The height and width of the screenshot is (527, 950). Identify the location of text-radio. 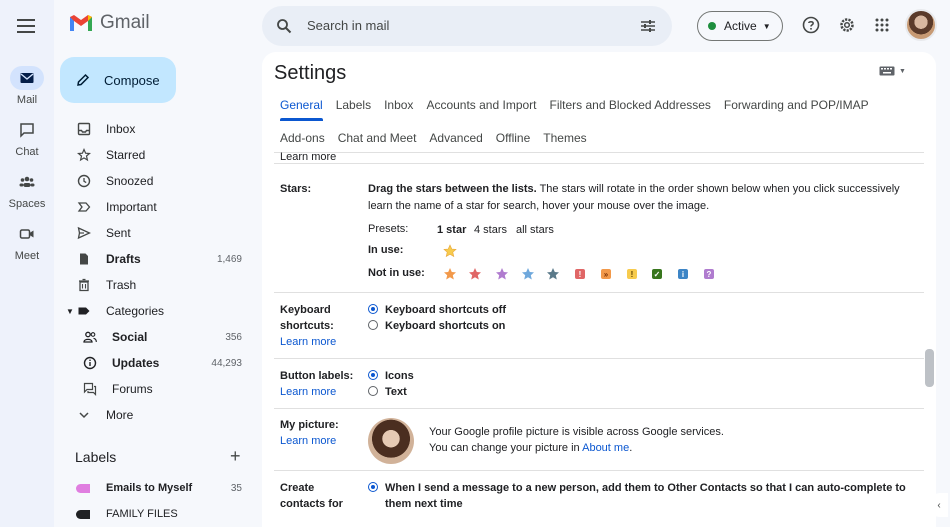
(373, 391).